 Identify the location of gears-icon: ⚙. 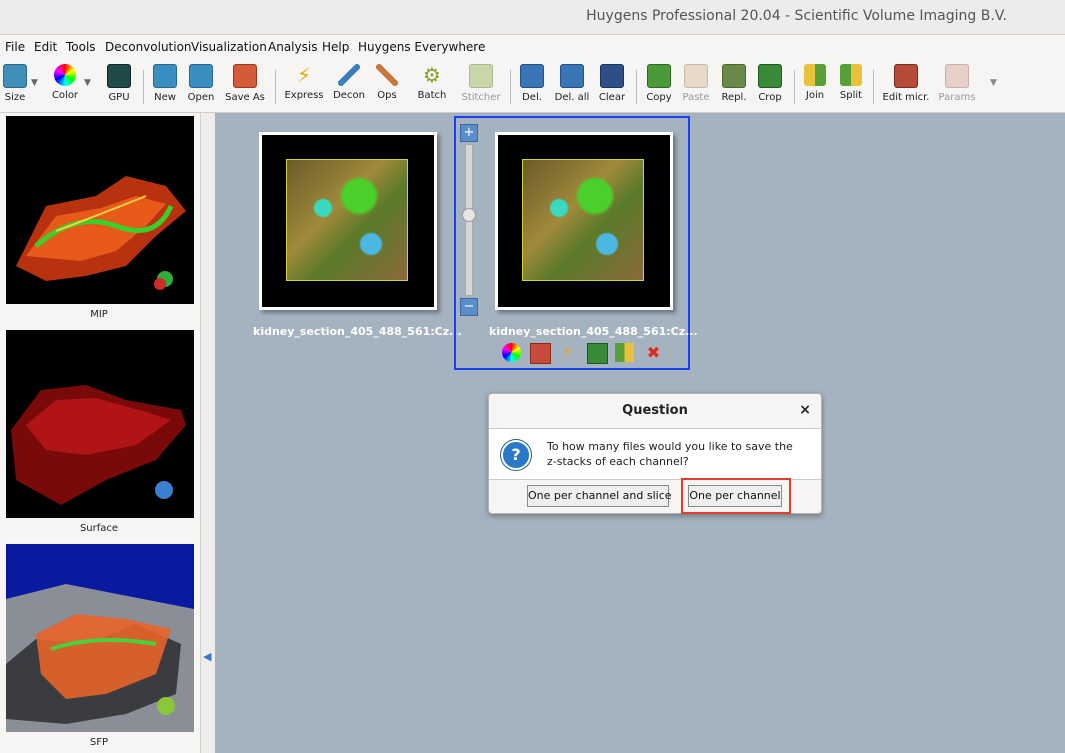
(432, 75).